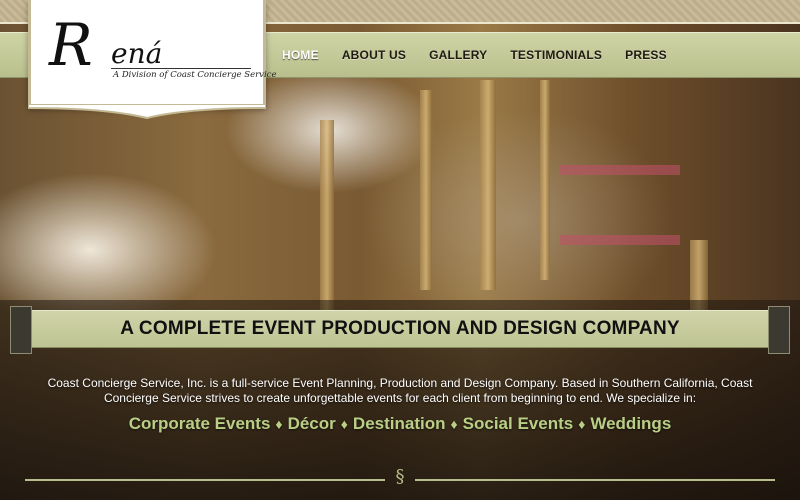  I want to click on main-nav: HOME ABOUT US GALLERY TESTIMONIALS PRESS, so click(474, 55).